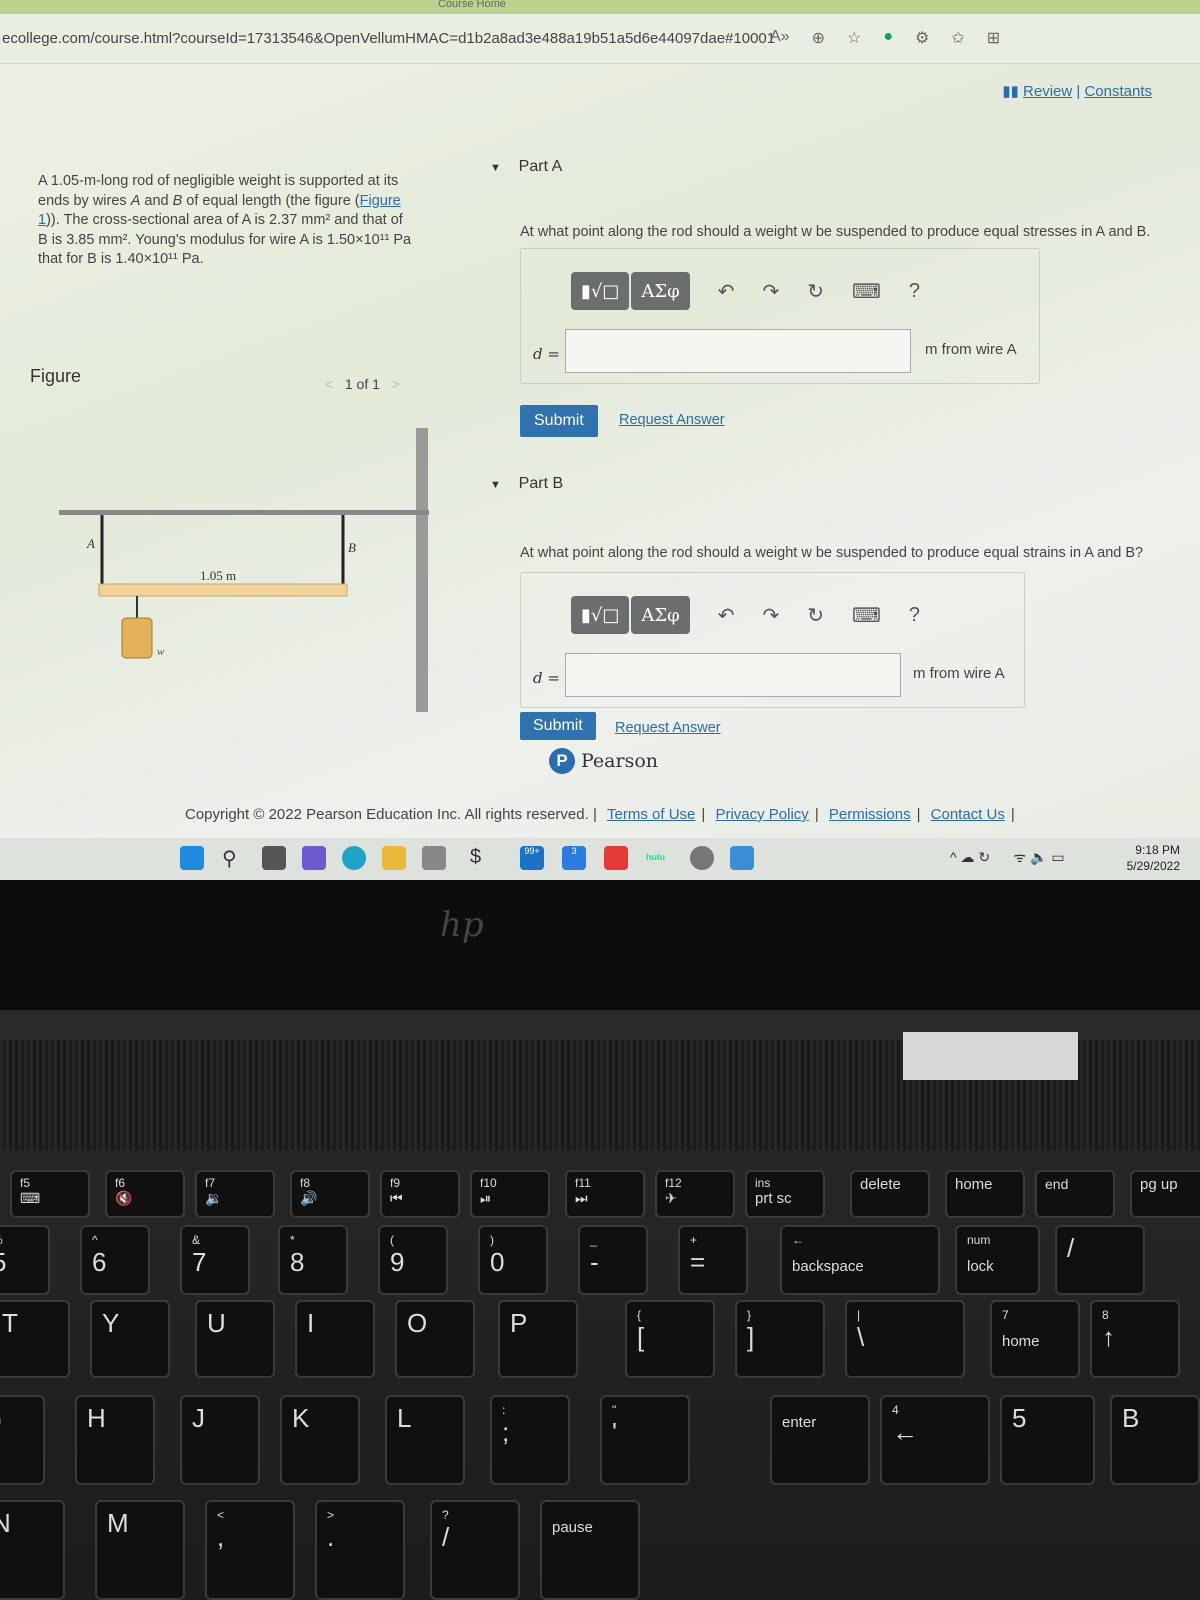 This screenshot has width=1200, height=1600. I want to click on settings-icon, so click(702, 858).